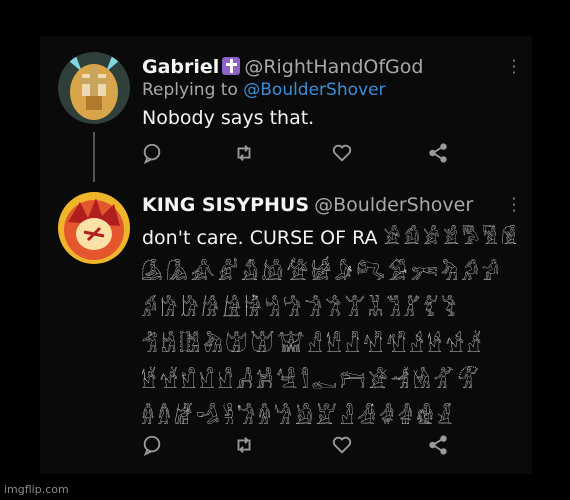  Describe the element at coordinates (393, 205) in the screenshot. I see `handle: @BoulderShover` at that location.